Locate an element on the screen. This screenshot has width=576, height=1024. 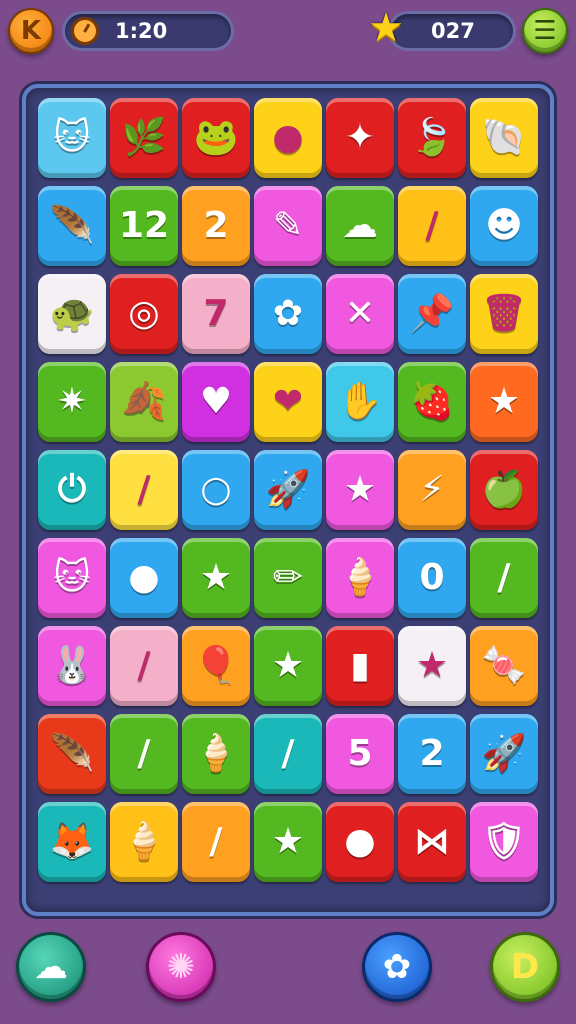
tile-r6-c7: / is located at coordinates (504, 578).